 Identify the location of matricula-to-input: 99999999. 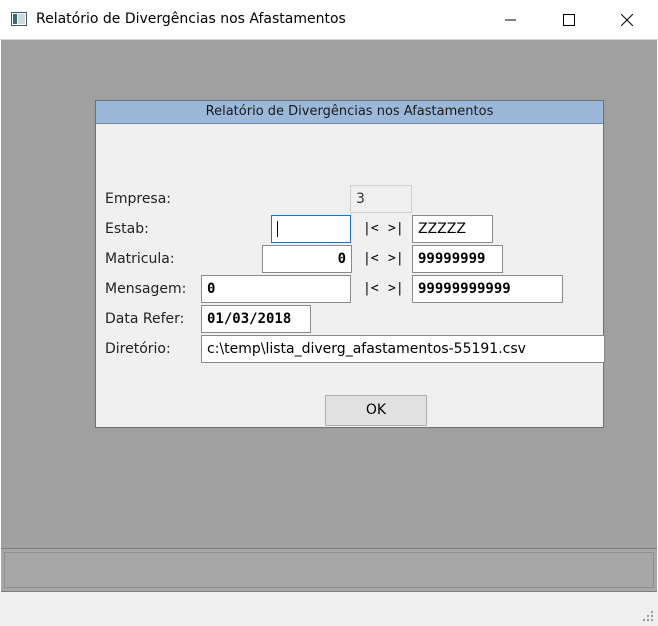
(457, 259).